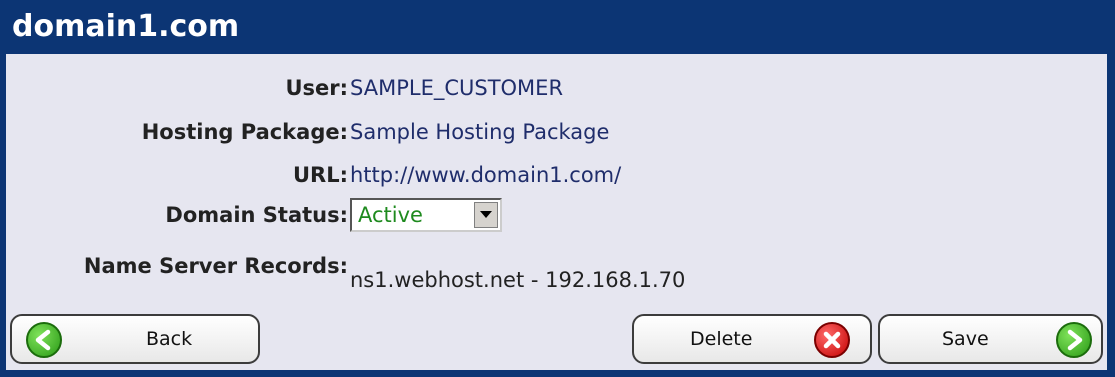  What do you see at coordinates (721, 339) in the screenshot?
I see `delete-button-label: Delete` at bounding box center [721, 339].